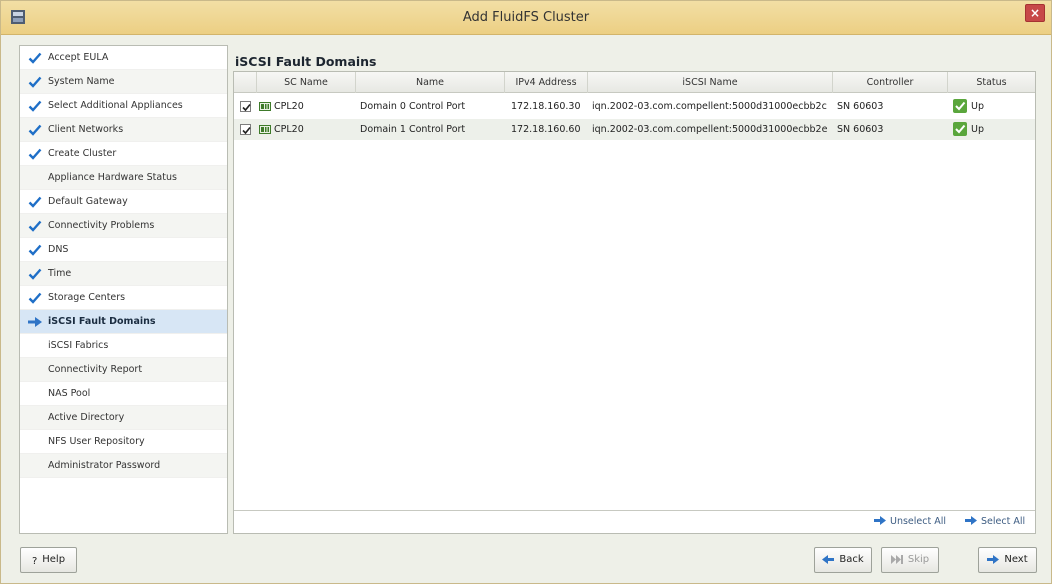 The height and width of the screenshot is (584, 1052). I want to click on window-title: Add FluidFS Cluster, so click(526, 17).